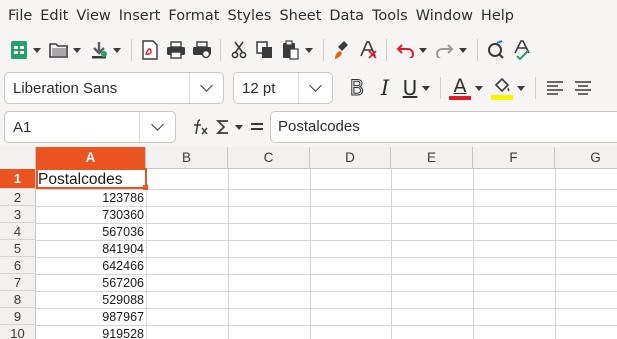  Describe the element at coordinates (202, 50) in the screenshot. I see `print-preview-icon` at that location.